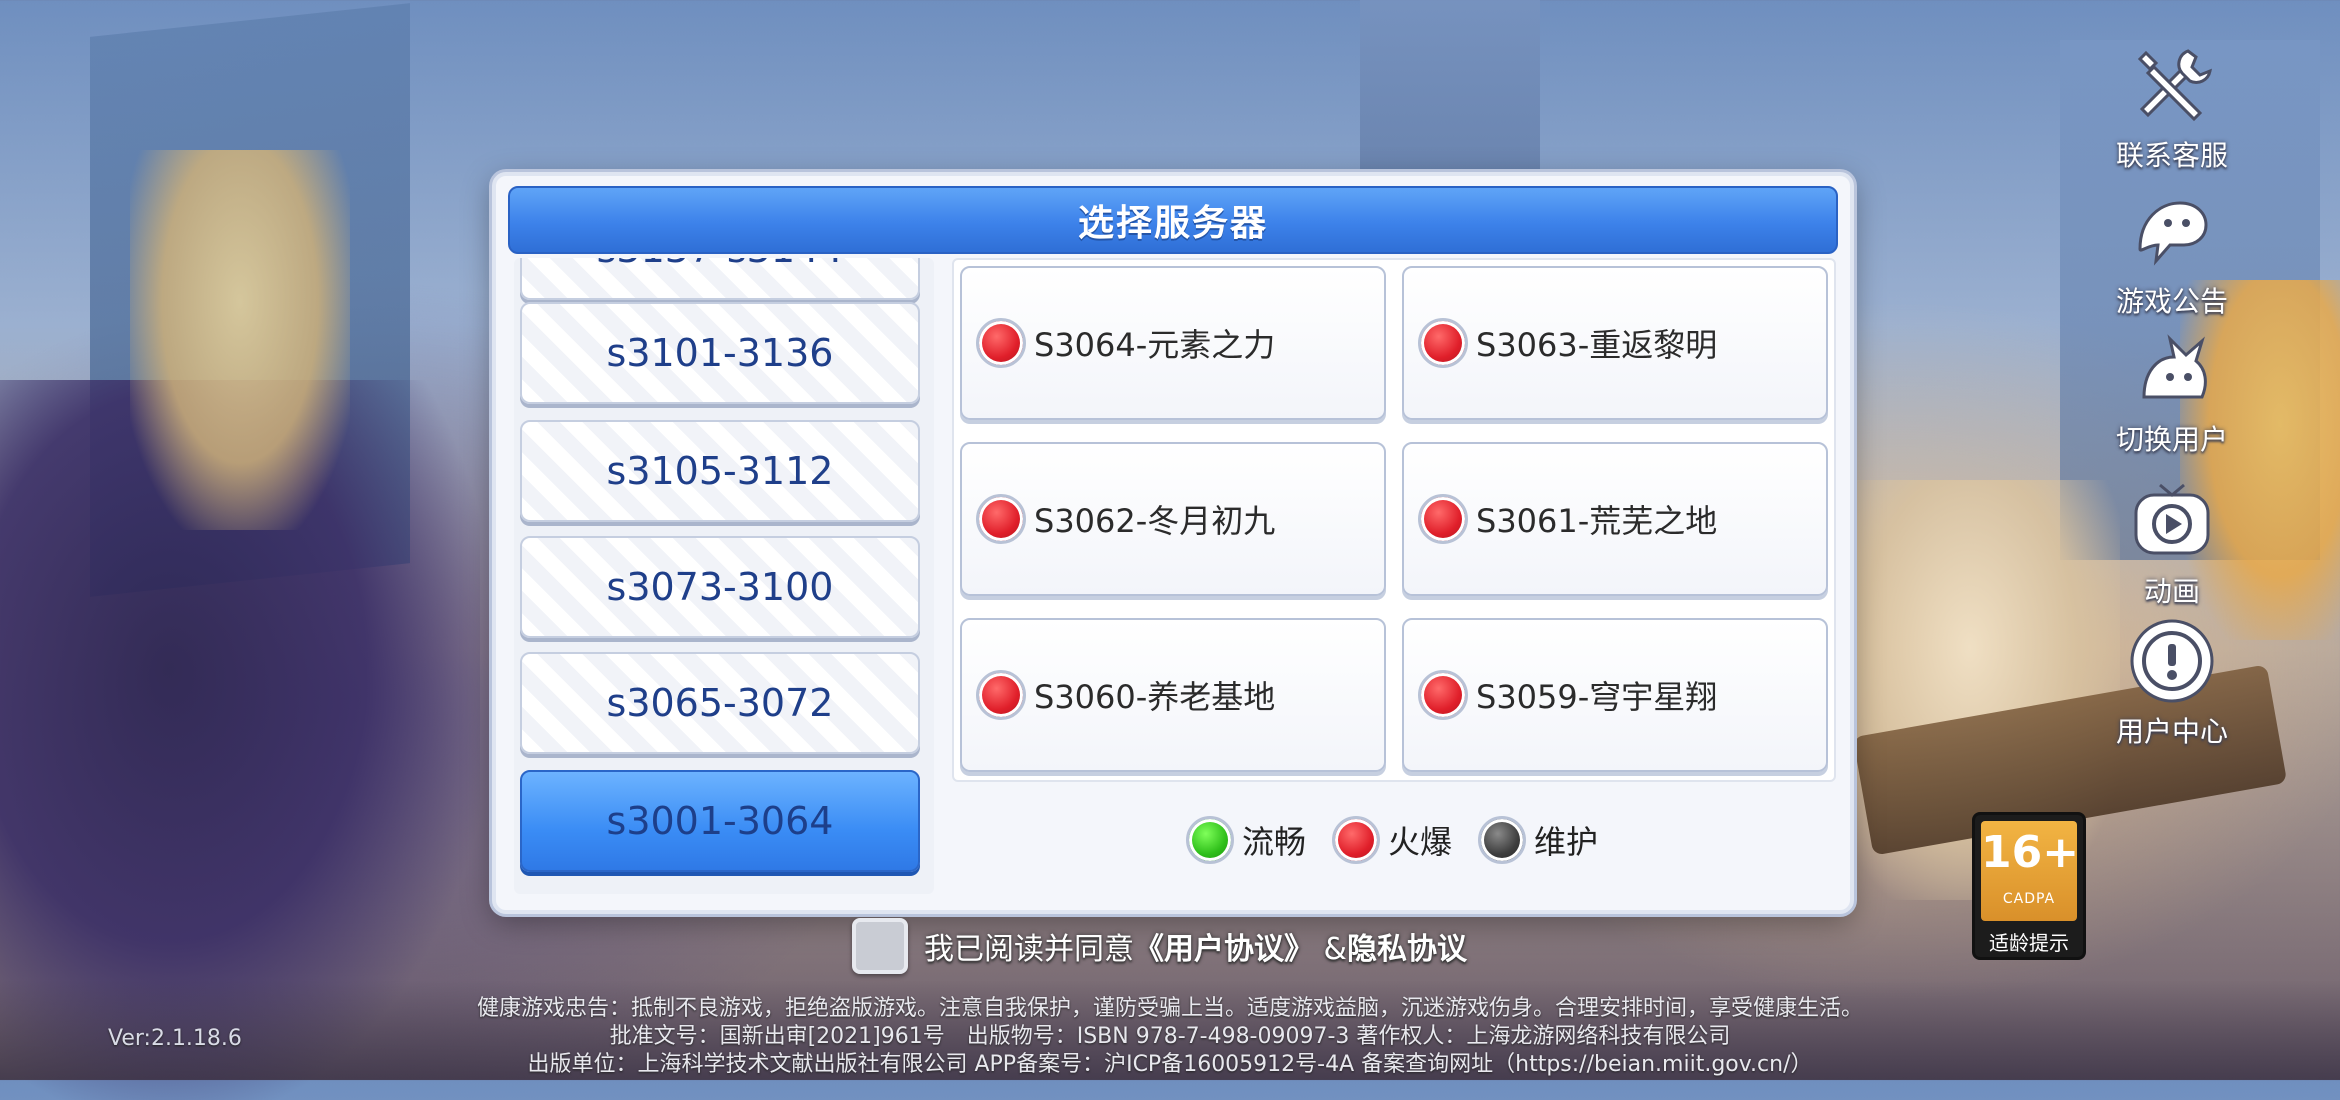 This screenshot has height=1100, width=2340. I want to click on side-label: 用户中心, so click(2171, 731).